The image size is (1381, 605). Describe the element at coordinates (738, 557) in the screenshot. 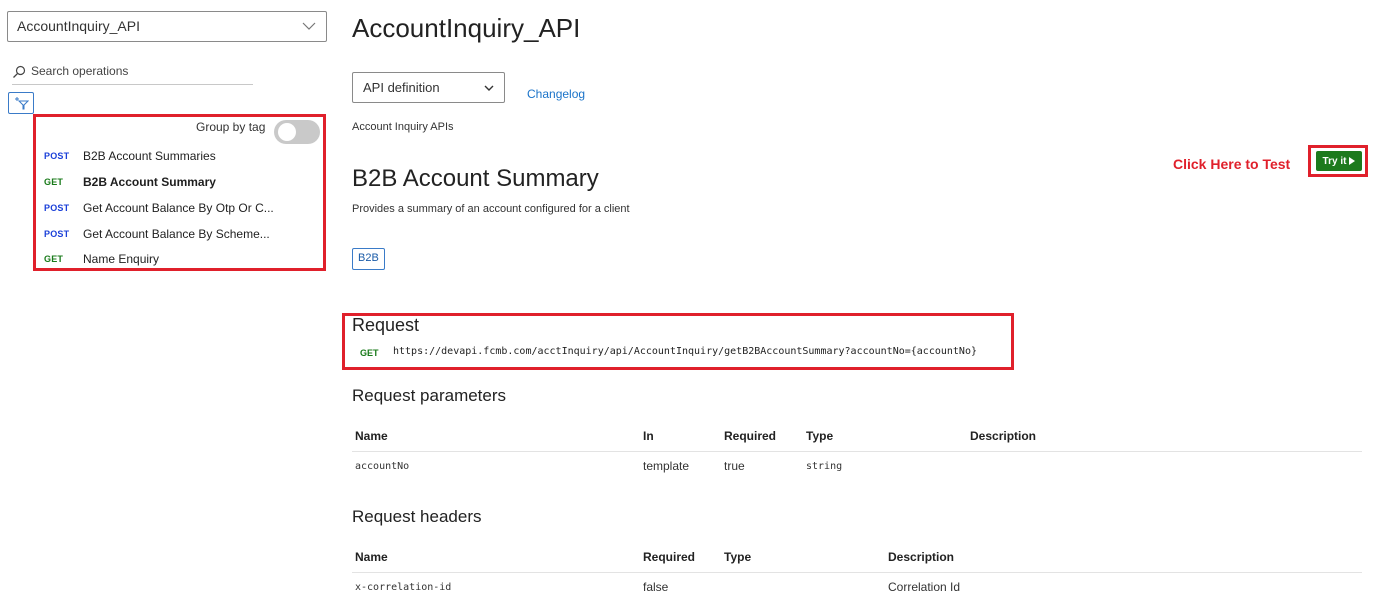

I see `header-col-type: Type` at that location.